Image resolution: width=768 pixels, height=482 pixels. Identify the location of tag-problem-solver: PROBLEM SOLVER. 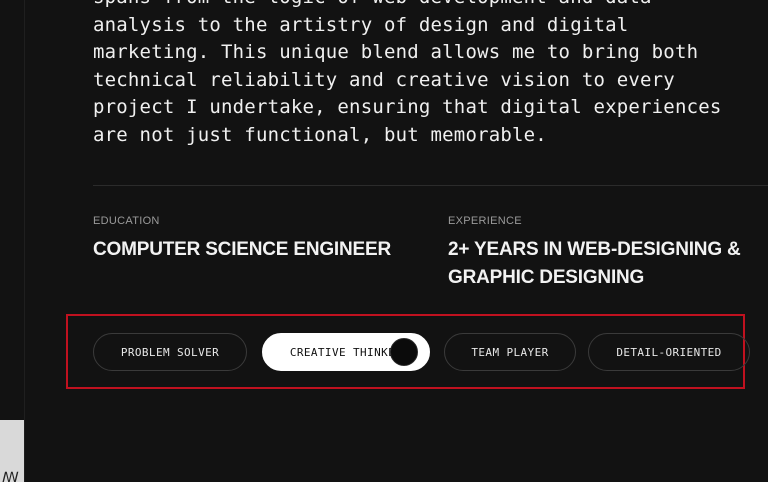
(170, 352).